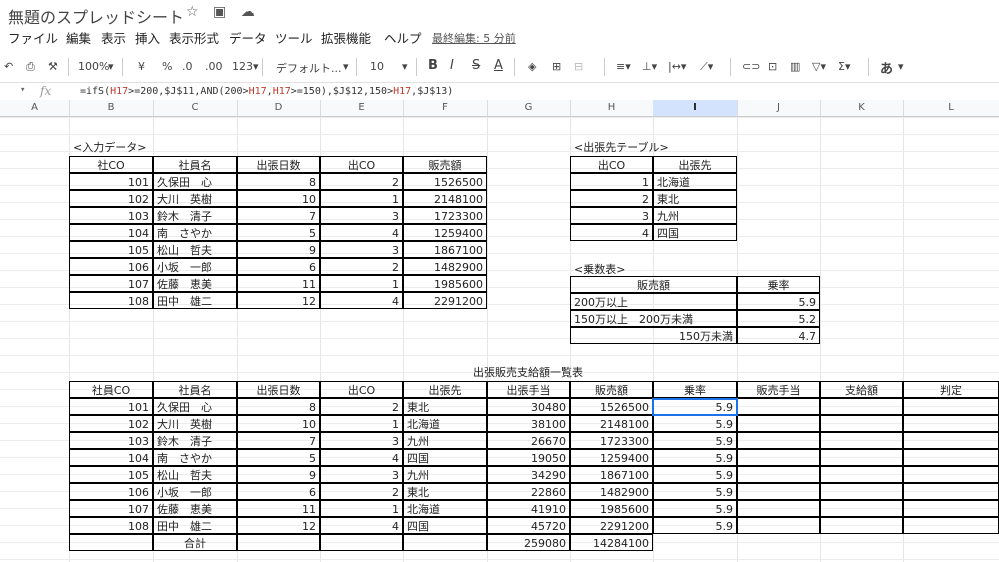 This screenshot has height=562, width=999. What do you see at coordinates (361, 389) in the screenshot?
I see `table-header-cell: 出CO` at bounding box center [361, 389].